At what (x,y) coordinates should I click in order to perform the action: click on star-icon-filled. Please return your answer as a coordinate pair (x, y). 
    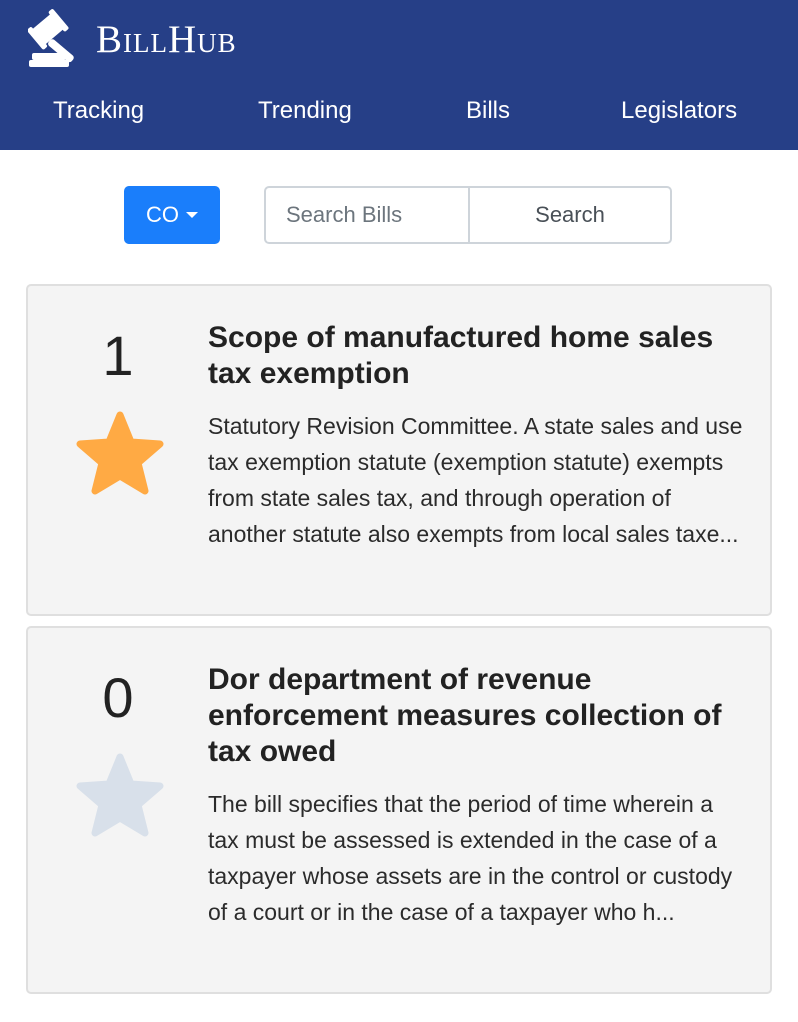
    Looking at the image, I should click on (120, 453).